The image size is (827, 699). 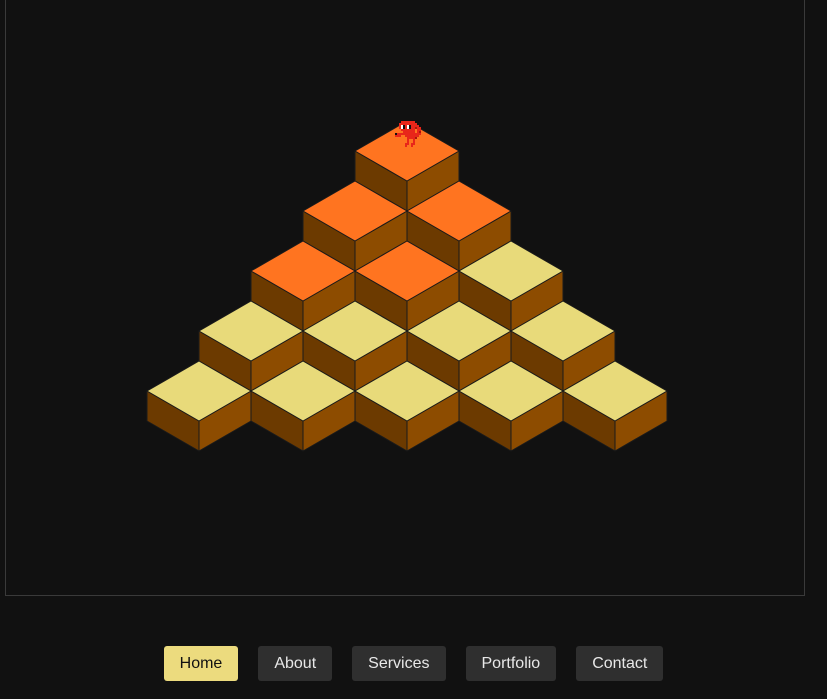 What do you see at coordinates (511, 663) in the screenshot?
I see `nav-portfolio-button: Portfolio` at bounding box center [511, 663].